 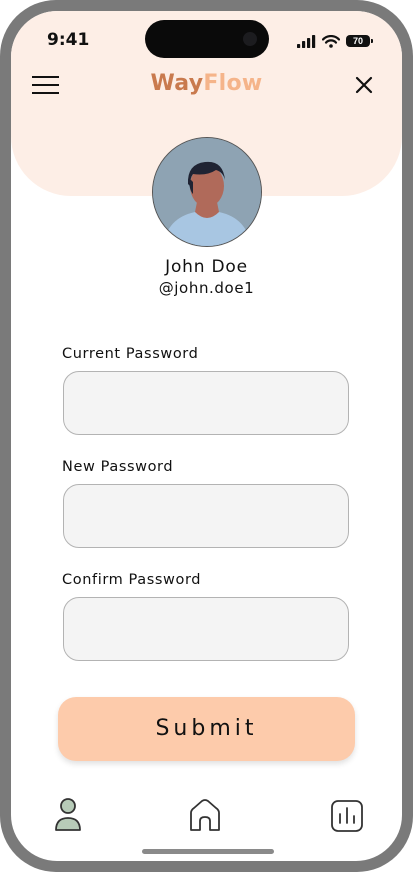 I want to click on close-icon, so click(x=364, y=85).